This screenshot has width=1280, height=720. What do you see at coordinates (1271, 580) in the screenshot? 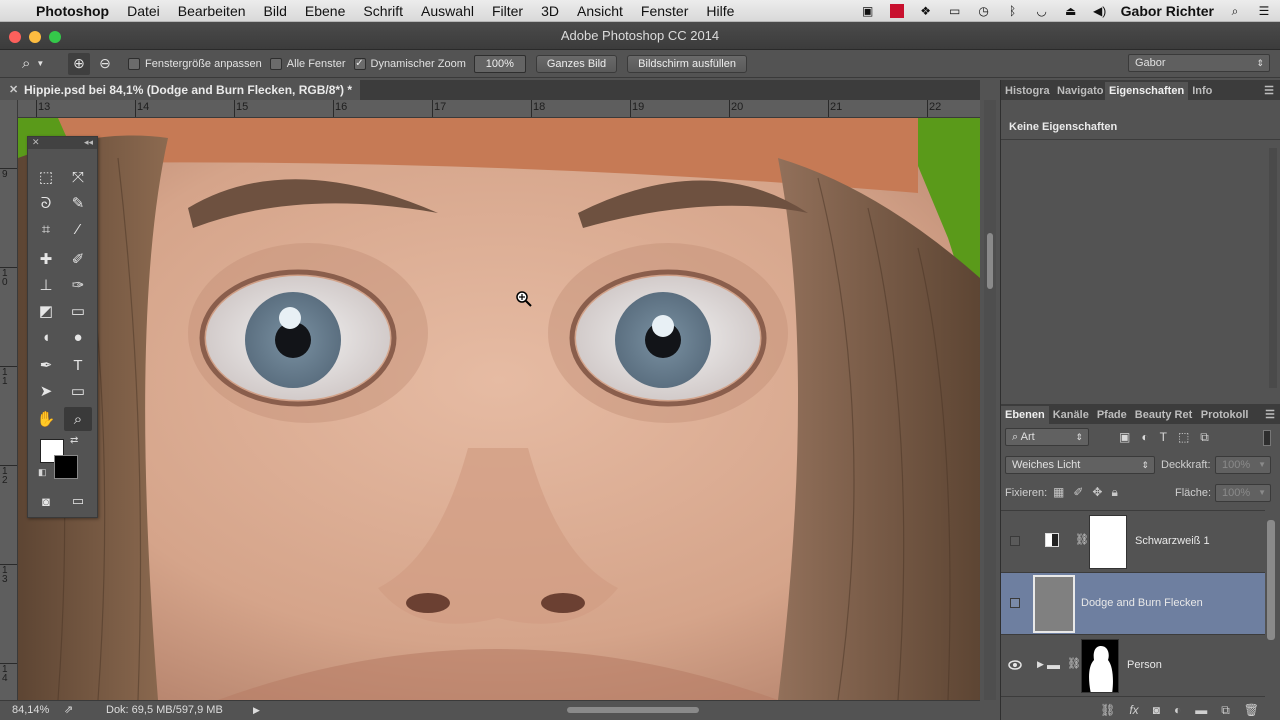
I see `layers-scrollbar-thumb` at bounding box center [1271, 580].